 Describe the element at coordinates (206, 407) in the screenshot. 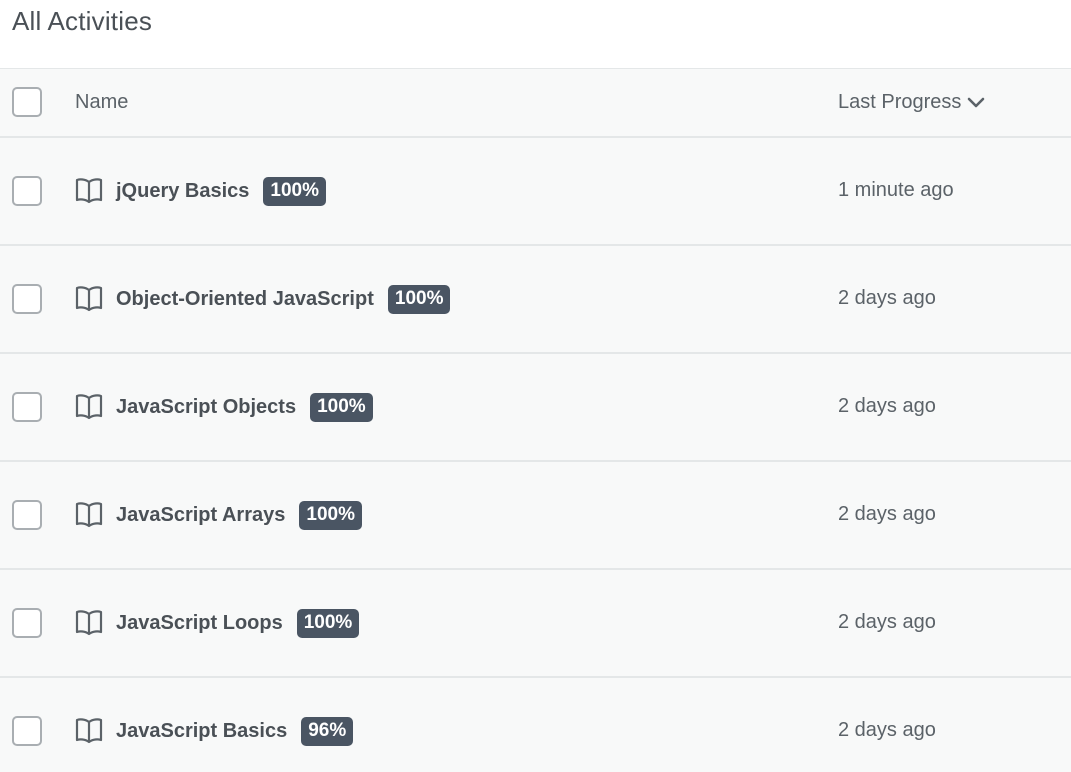

I see `activity-name-link: JavaScript Objects` at that location.